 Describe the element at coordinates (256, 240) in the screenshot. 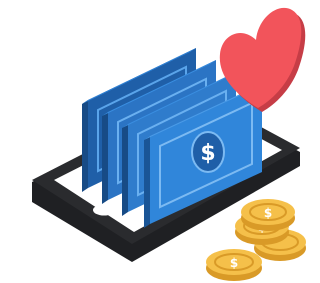

I see `gold-coin-stack: $ $ $` at that location.